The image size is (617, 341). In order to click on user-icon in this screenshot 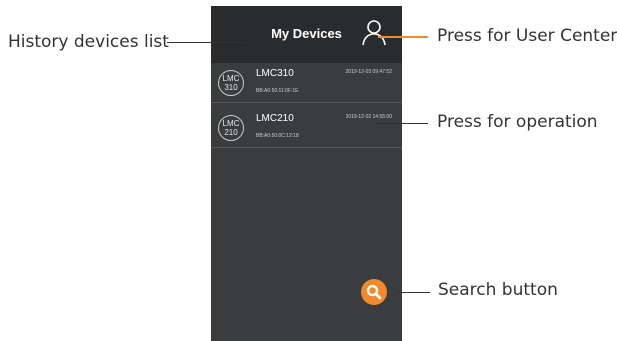, I will do `click(374, 33)`.